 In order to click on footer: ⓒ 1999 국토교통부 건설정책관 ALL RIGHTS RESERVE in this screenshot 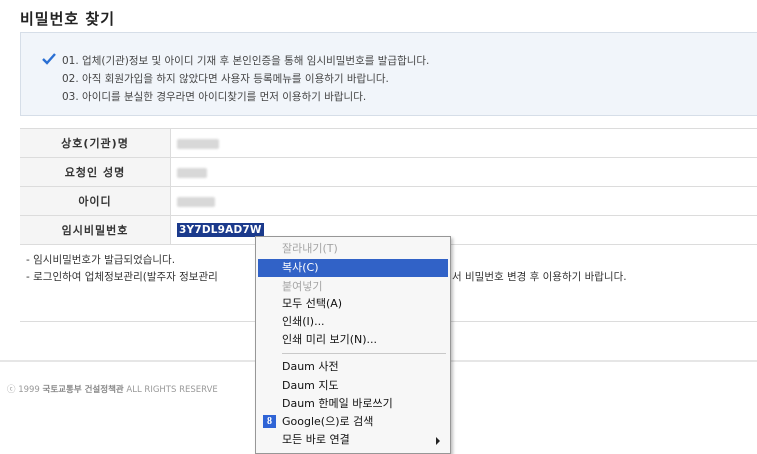, I will do `click(112, 389)`.